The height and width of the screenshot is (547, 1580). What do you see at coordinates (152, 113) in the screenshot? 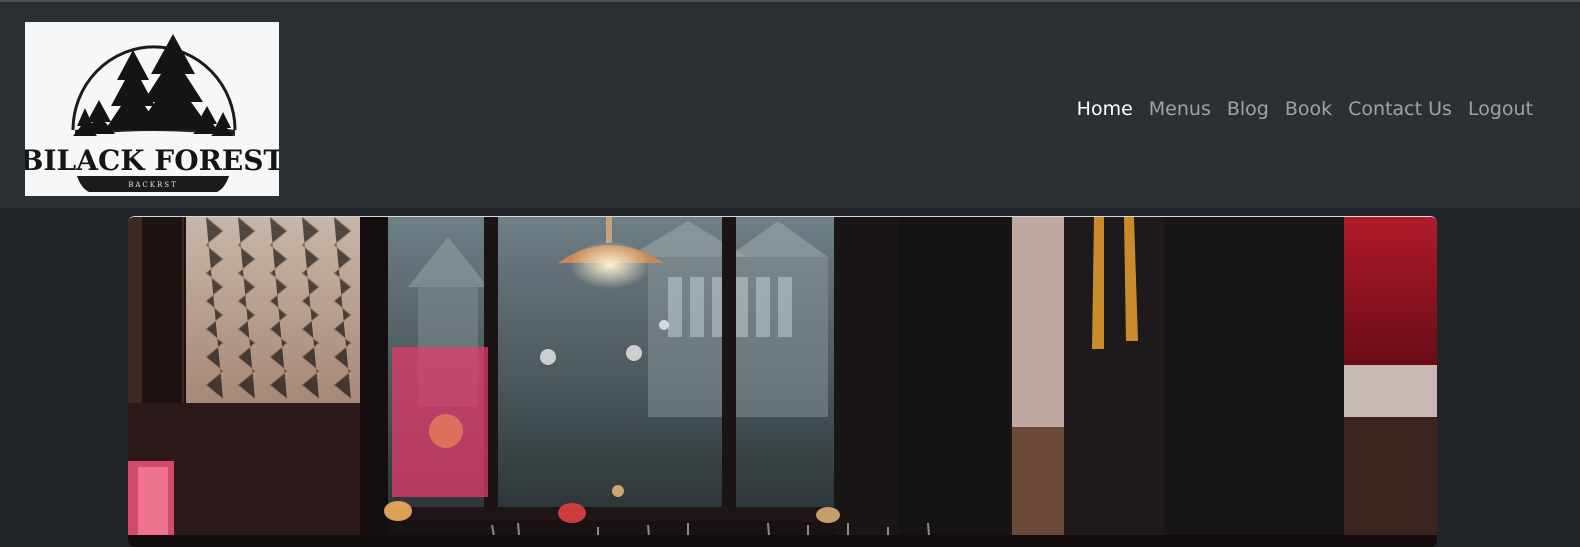
I see `pine-trees-logo-icon: BILACK FOREST BACKRST` at bounding box center [152, 113].